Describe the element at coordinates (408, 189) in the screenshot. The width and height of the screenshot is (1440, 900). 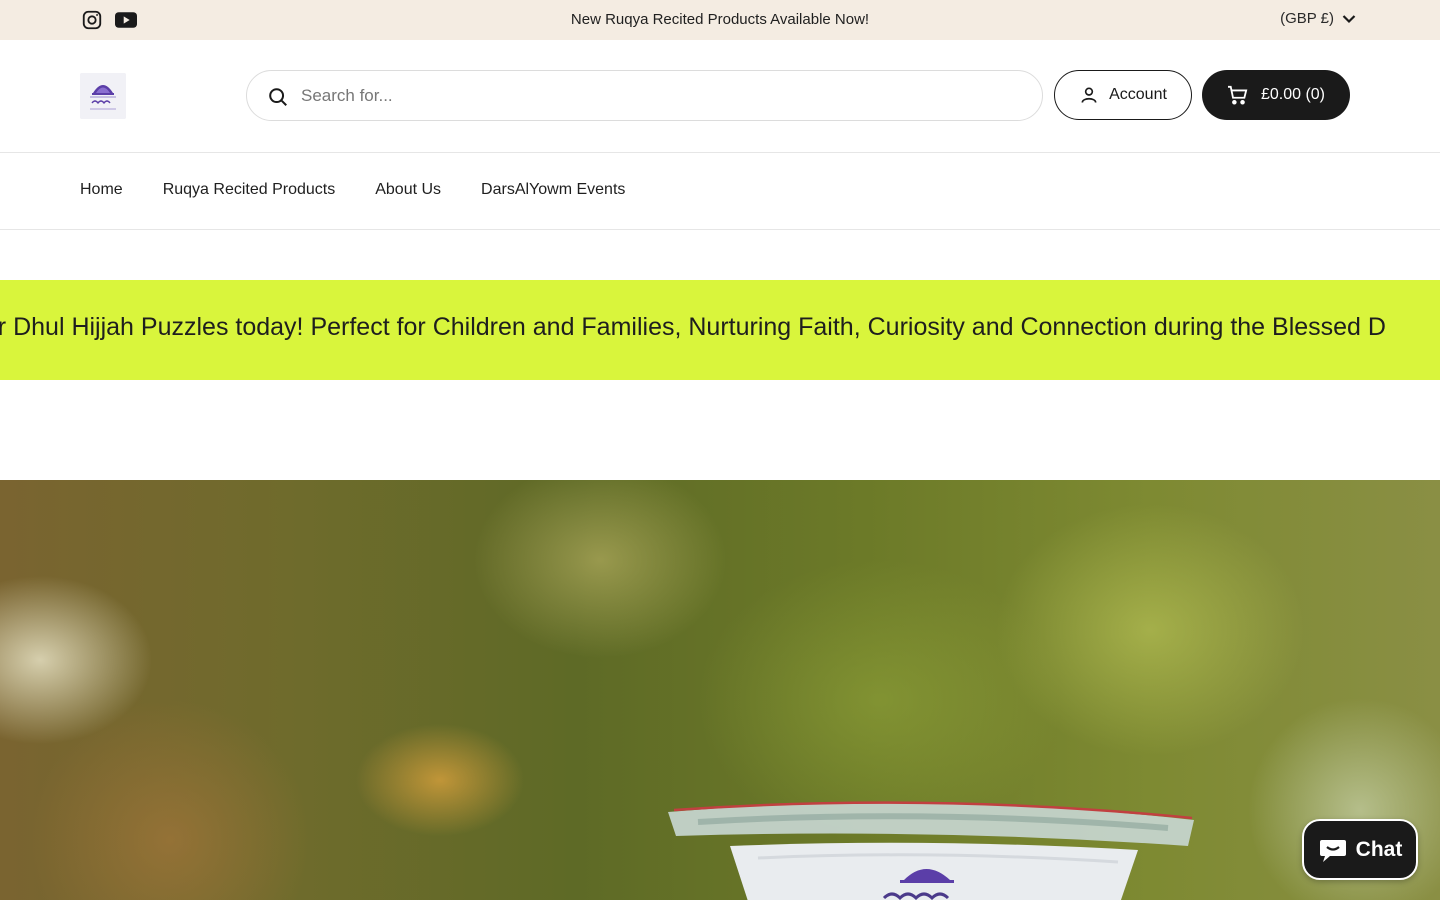
I see `nav-item-about-us: About Us` at that location.